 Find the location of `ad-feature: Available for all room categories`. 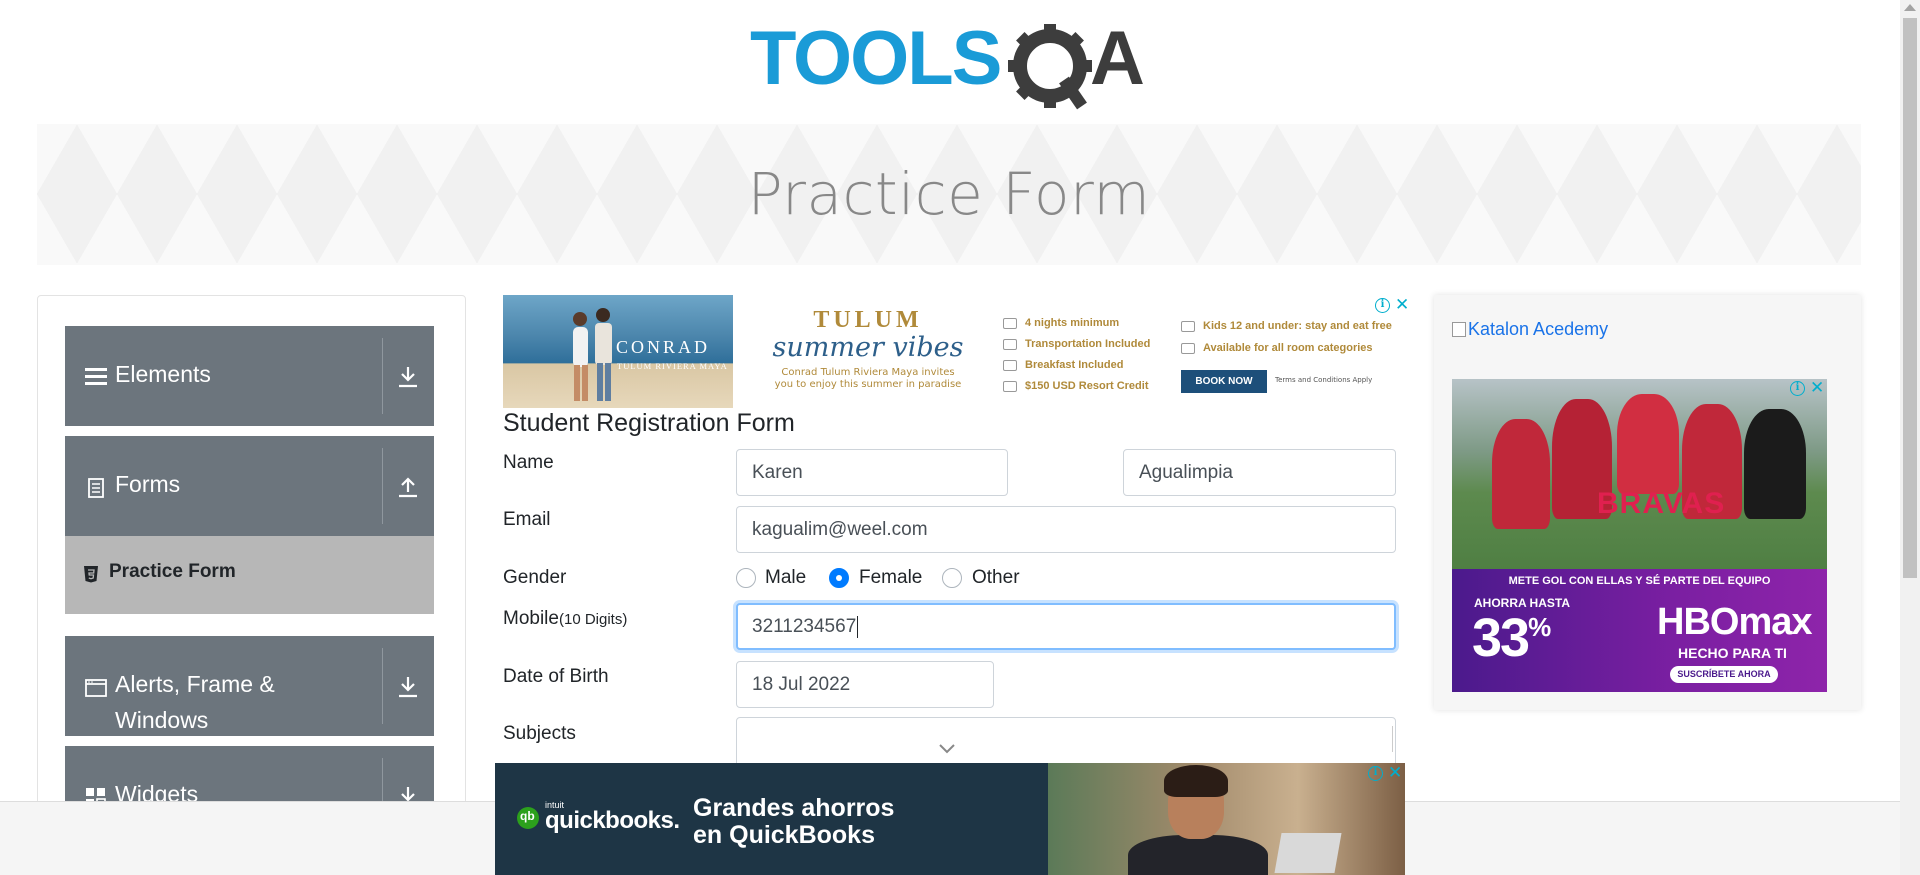

ad-feature: Available for all room categories is located at coordinates (1277, 348).